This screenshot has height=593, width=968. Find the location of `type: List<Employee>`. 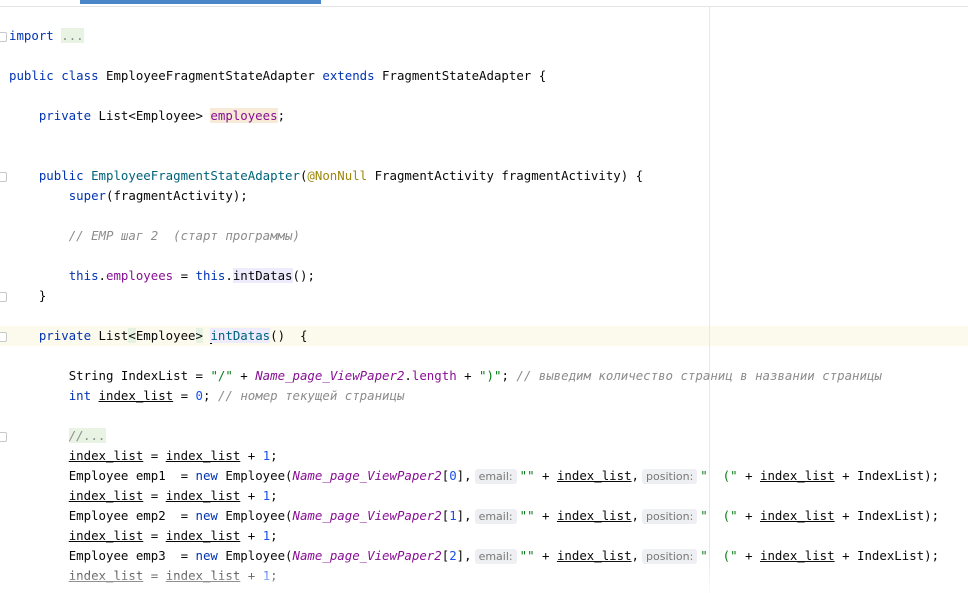

type: List<Employee> is located at coordinates (151, 115).